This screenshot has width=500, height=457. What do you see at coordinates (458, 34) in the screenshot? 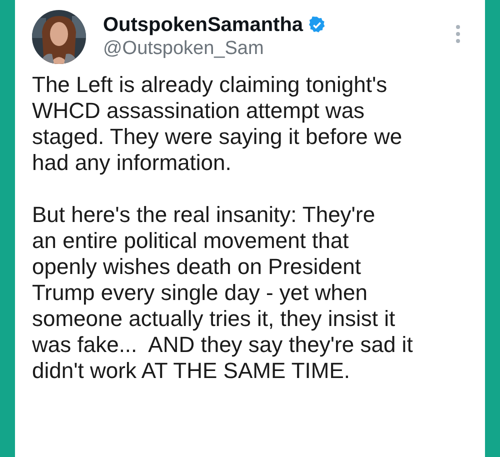
I see `more-options-icon` at bounding box center [458, 34].